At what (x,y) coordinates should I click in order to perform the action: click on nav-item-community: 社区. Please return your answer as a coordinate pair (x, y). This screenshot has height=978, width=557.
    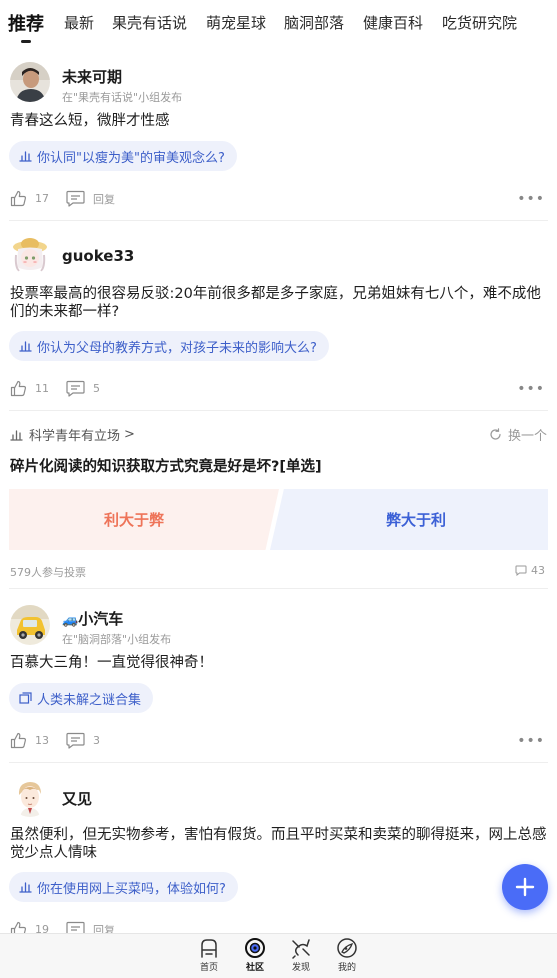
    Looking at the image, I should click on (255, 955).